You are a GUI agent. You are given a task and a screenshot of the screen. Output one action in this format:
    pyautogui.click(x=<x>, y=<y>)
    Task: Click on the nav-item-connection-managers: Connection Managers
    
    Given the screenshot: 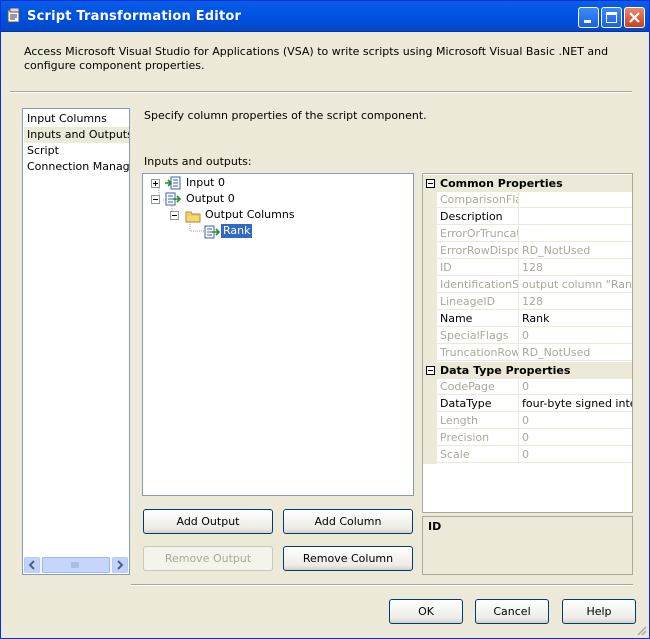 What is the action you would take?
    pyautogui.click(x=78, y=167)
    